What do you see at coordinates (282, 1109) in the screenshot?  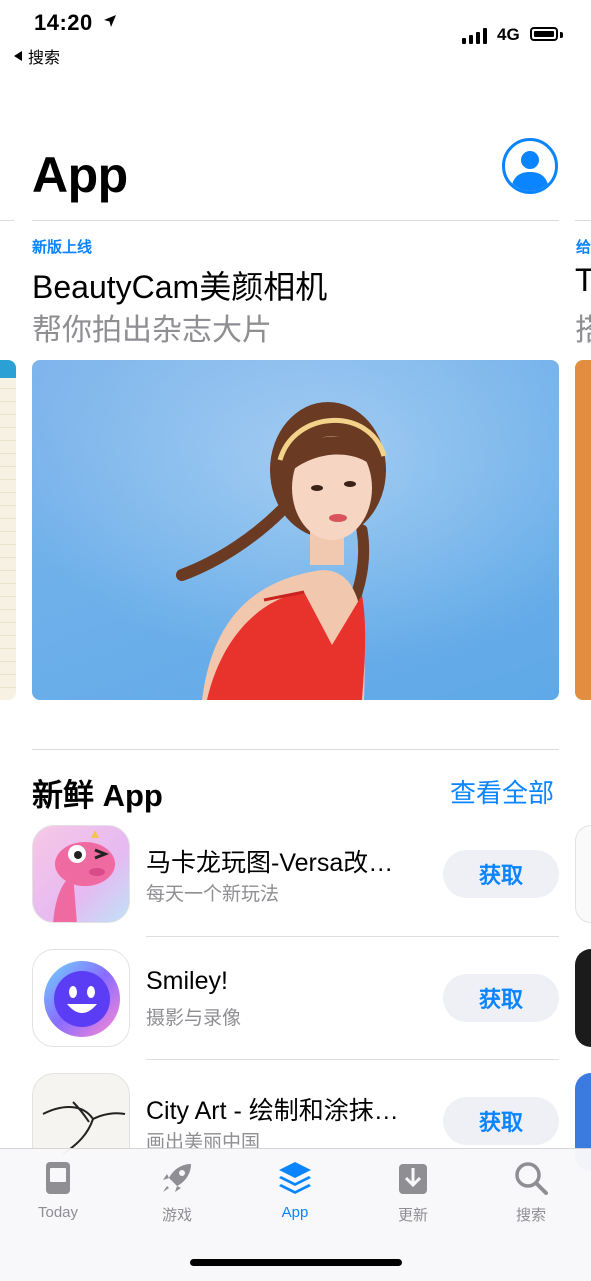 I see `app-name: City Art - 绘制和涂抹彩色城市` at bounding box center [282, 1109].